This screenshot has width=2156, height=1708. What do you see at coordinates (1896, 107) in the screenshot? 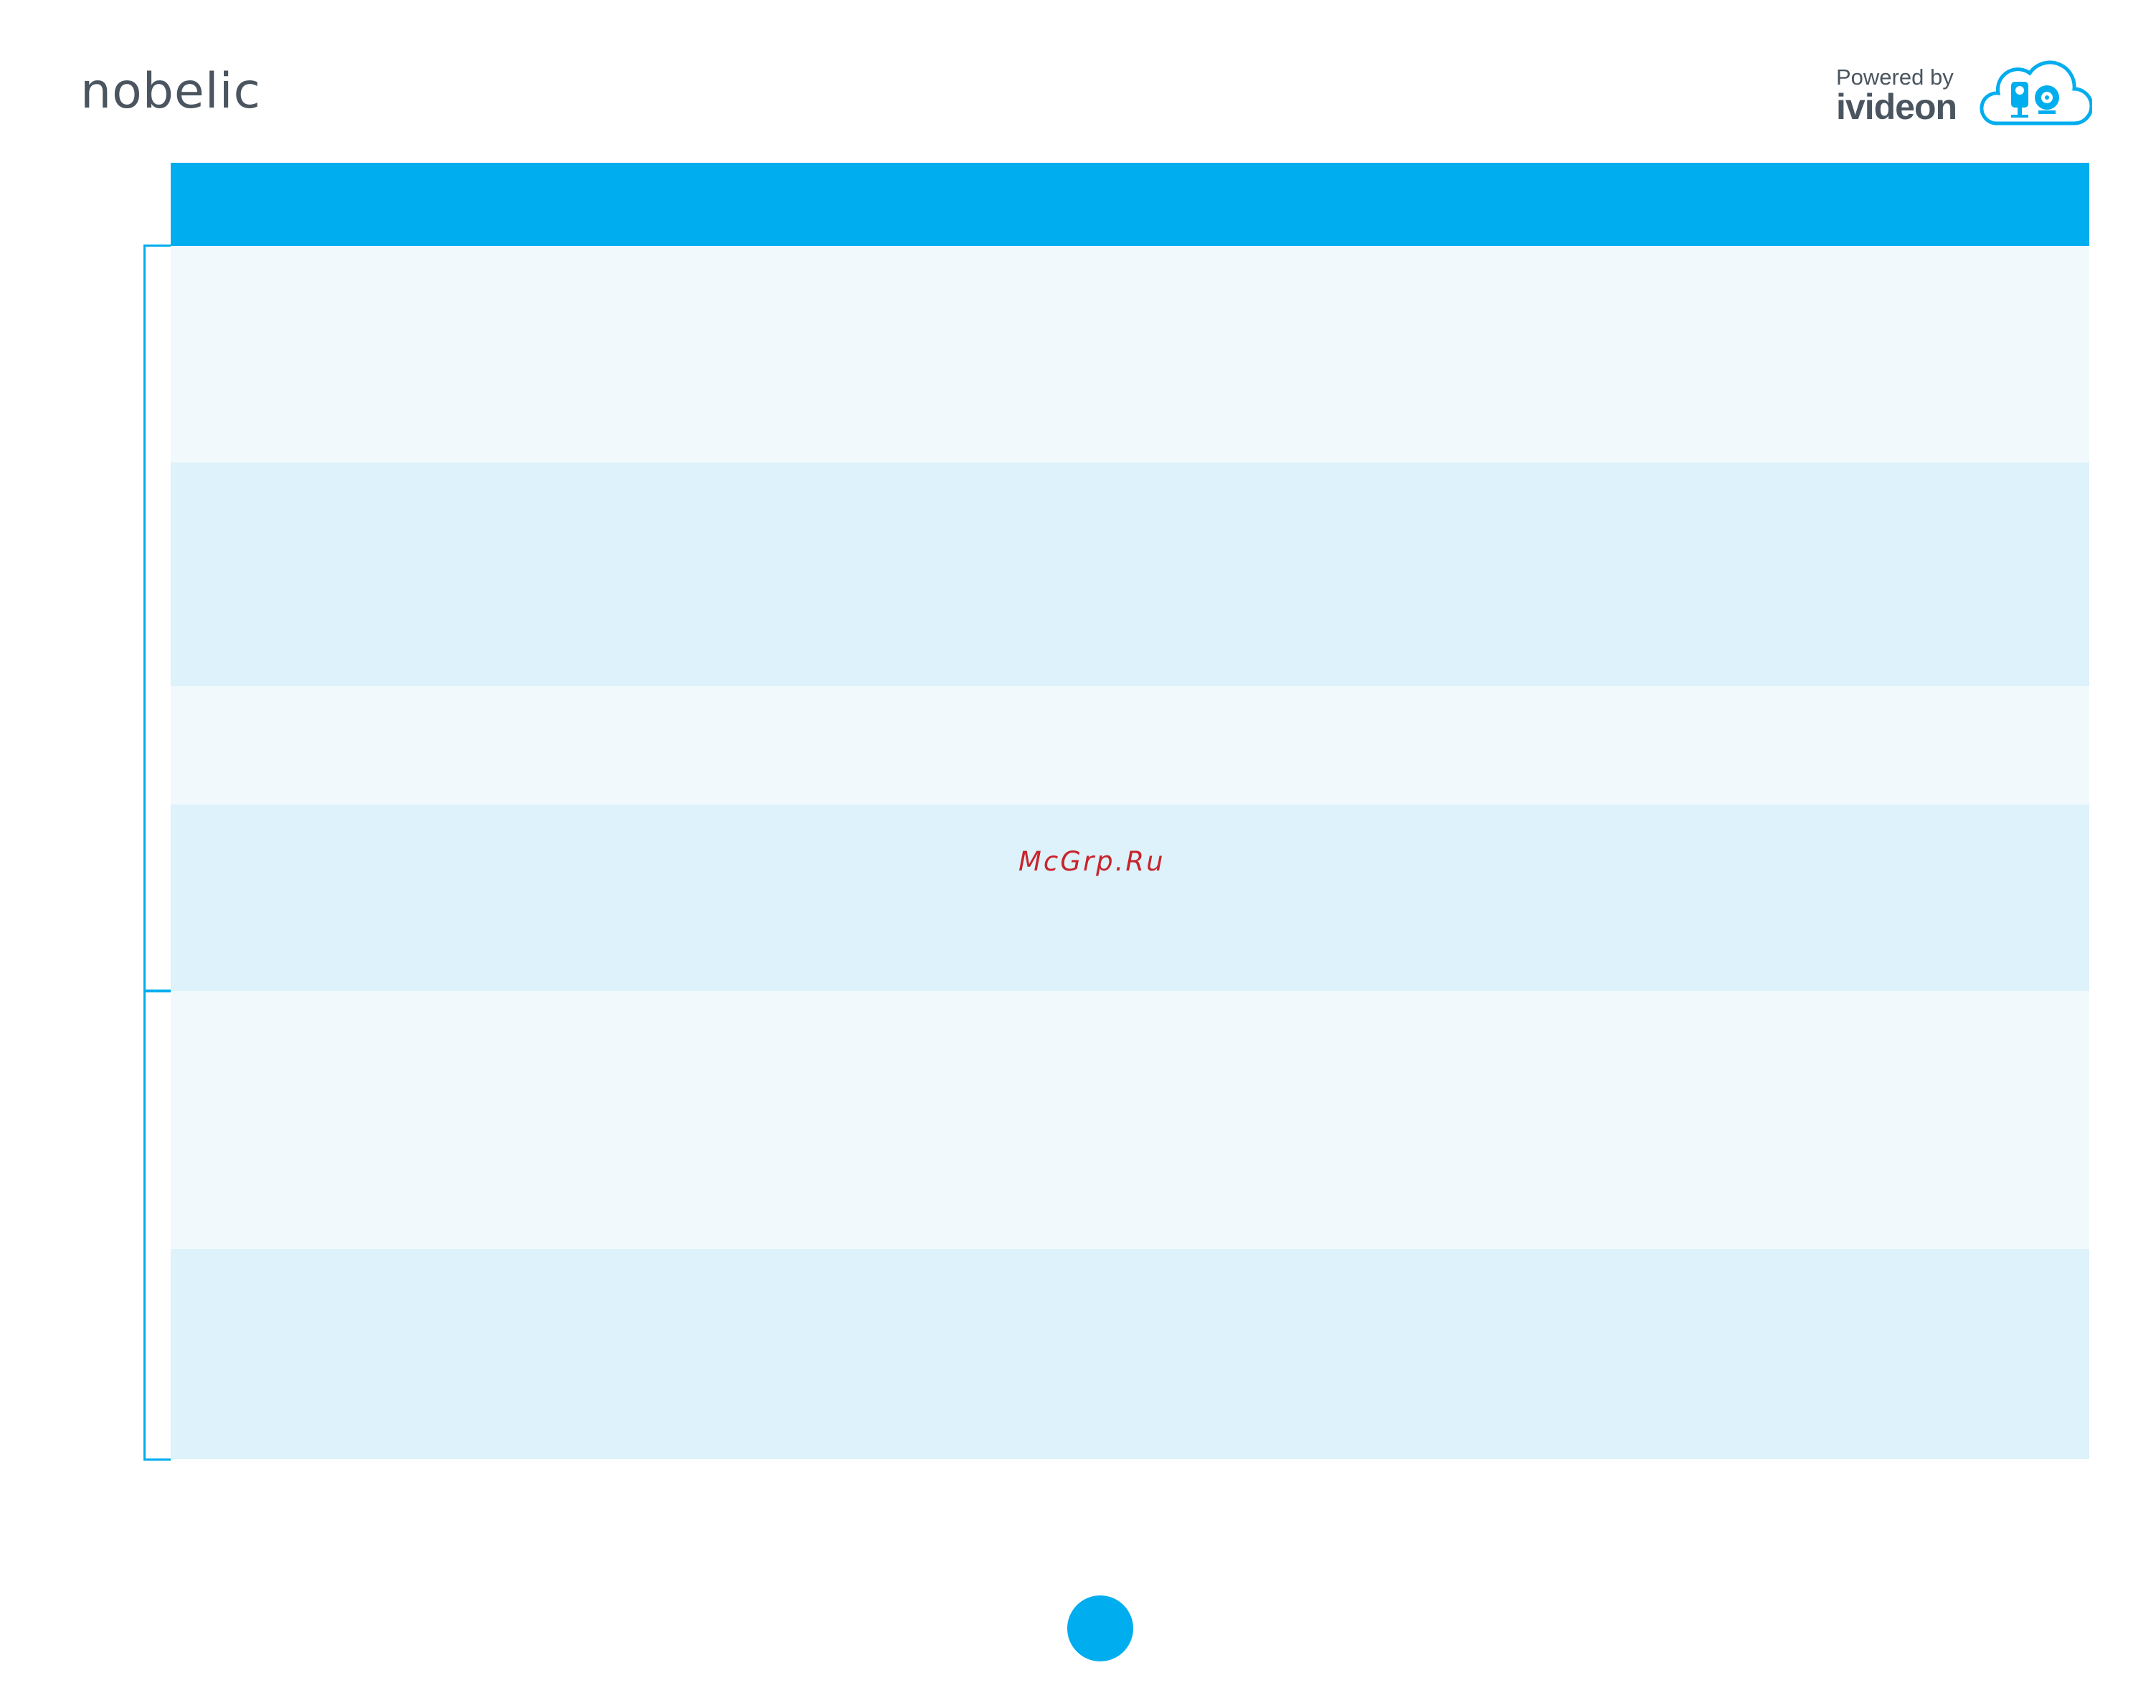
I see `ivideon-logo-text: ivideon` at bounding box center [1896, 107].